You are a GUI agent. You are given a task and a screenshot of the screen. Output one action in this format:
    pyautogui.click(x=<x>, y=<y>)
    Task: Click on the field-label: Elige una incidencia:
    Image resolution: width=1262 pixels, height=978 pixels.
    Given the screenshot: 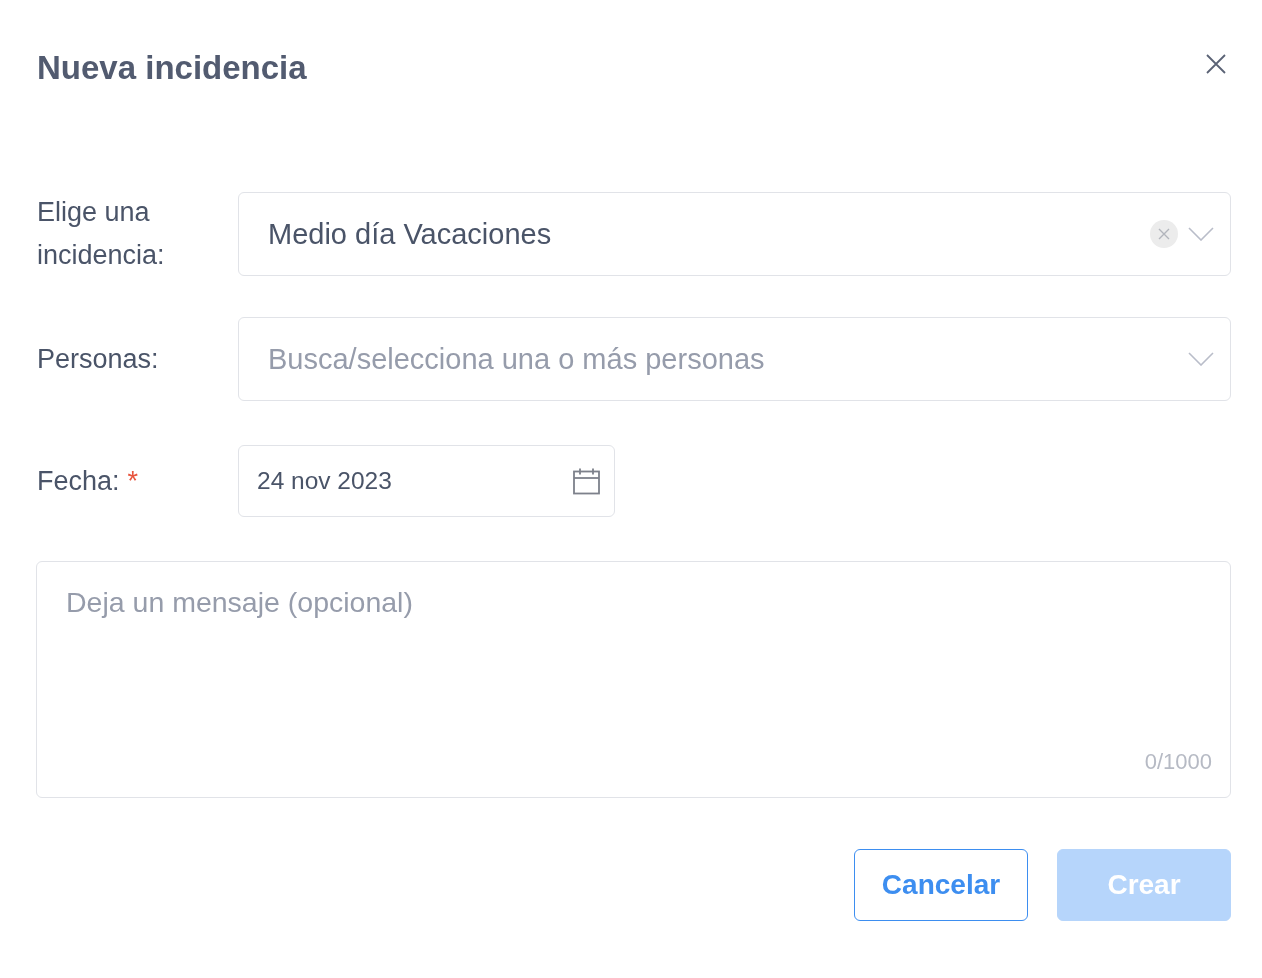 What is the action you would take?
    pyautogui.click(x=101, y=234)
    